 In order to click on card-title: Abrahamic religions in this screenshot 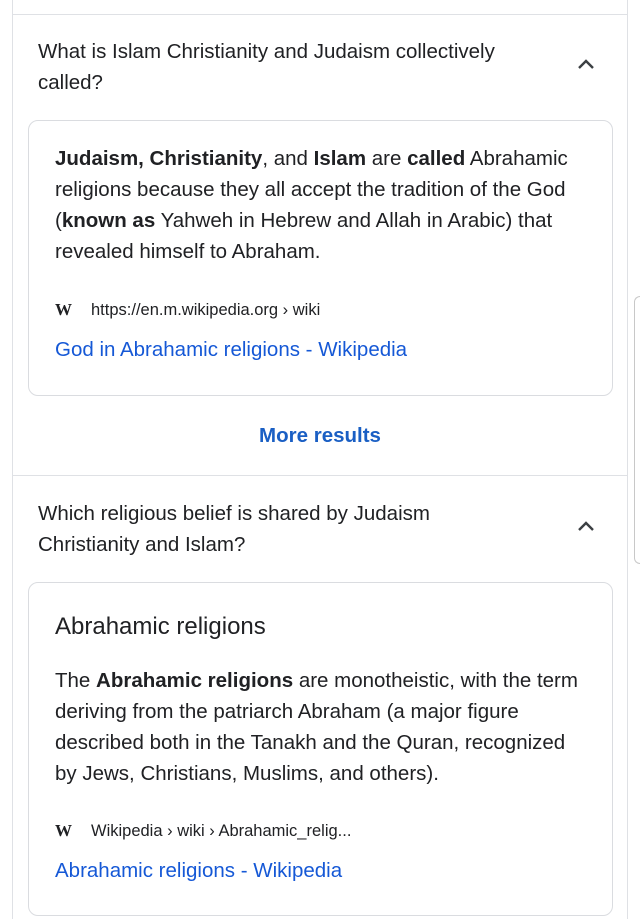, I will do `click(160, 626)`.